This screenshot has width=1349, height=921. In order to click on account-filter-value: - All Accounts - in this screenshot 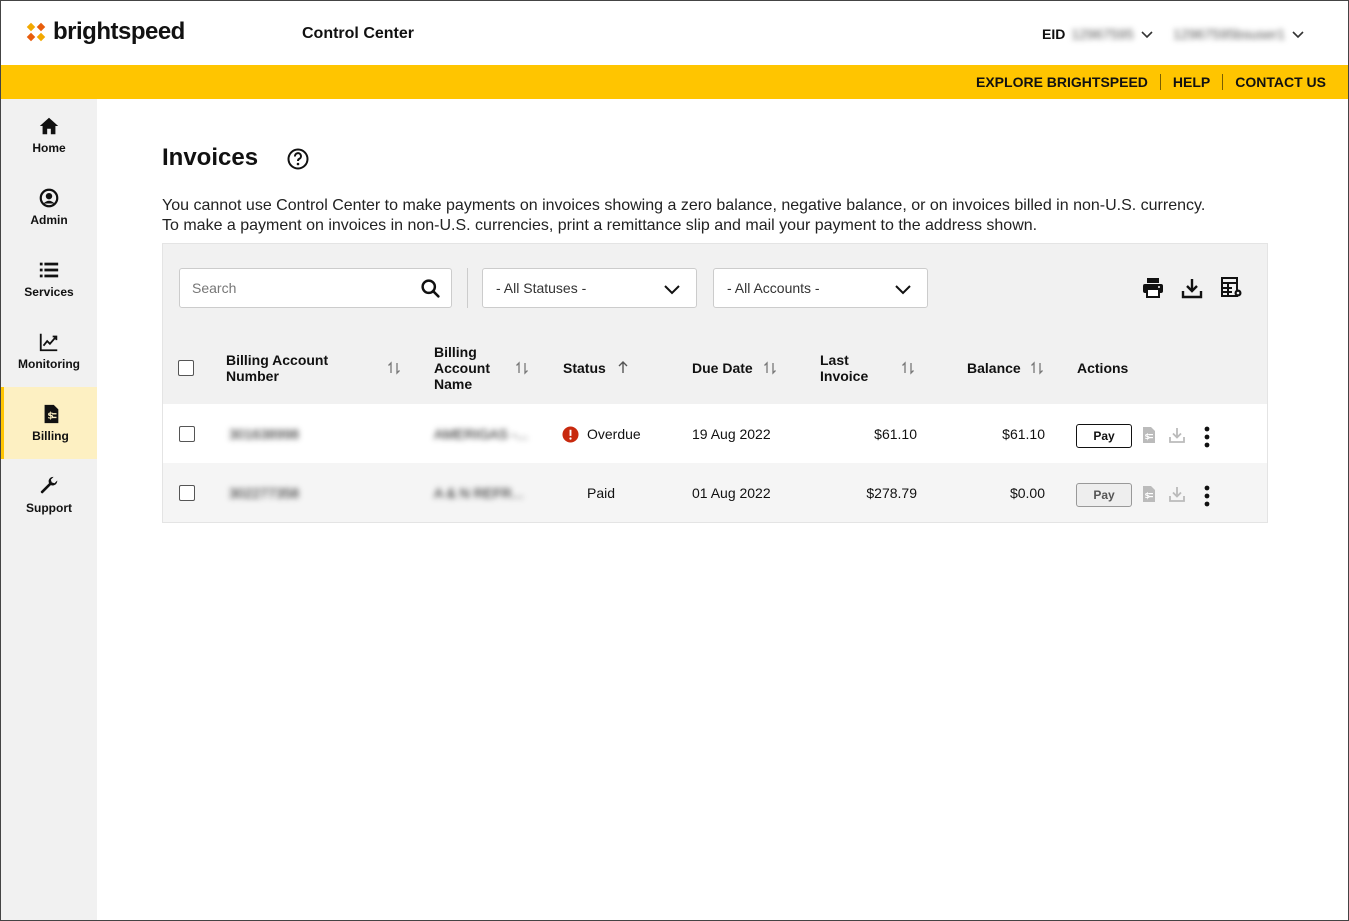, I will do `click(773, 288)`.